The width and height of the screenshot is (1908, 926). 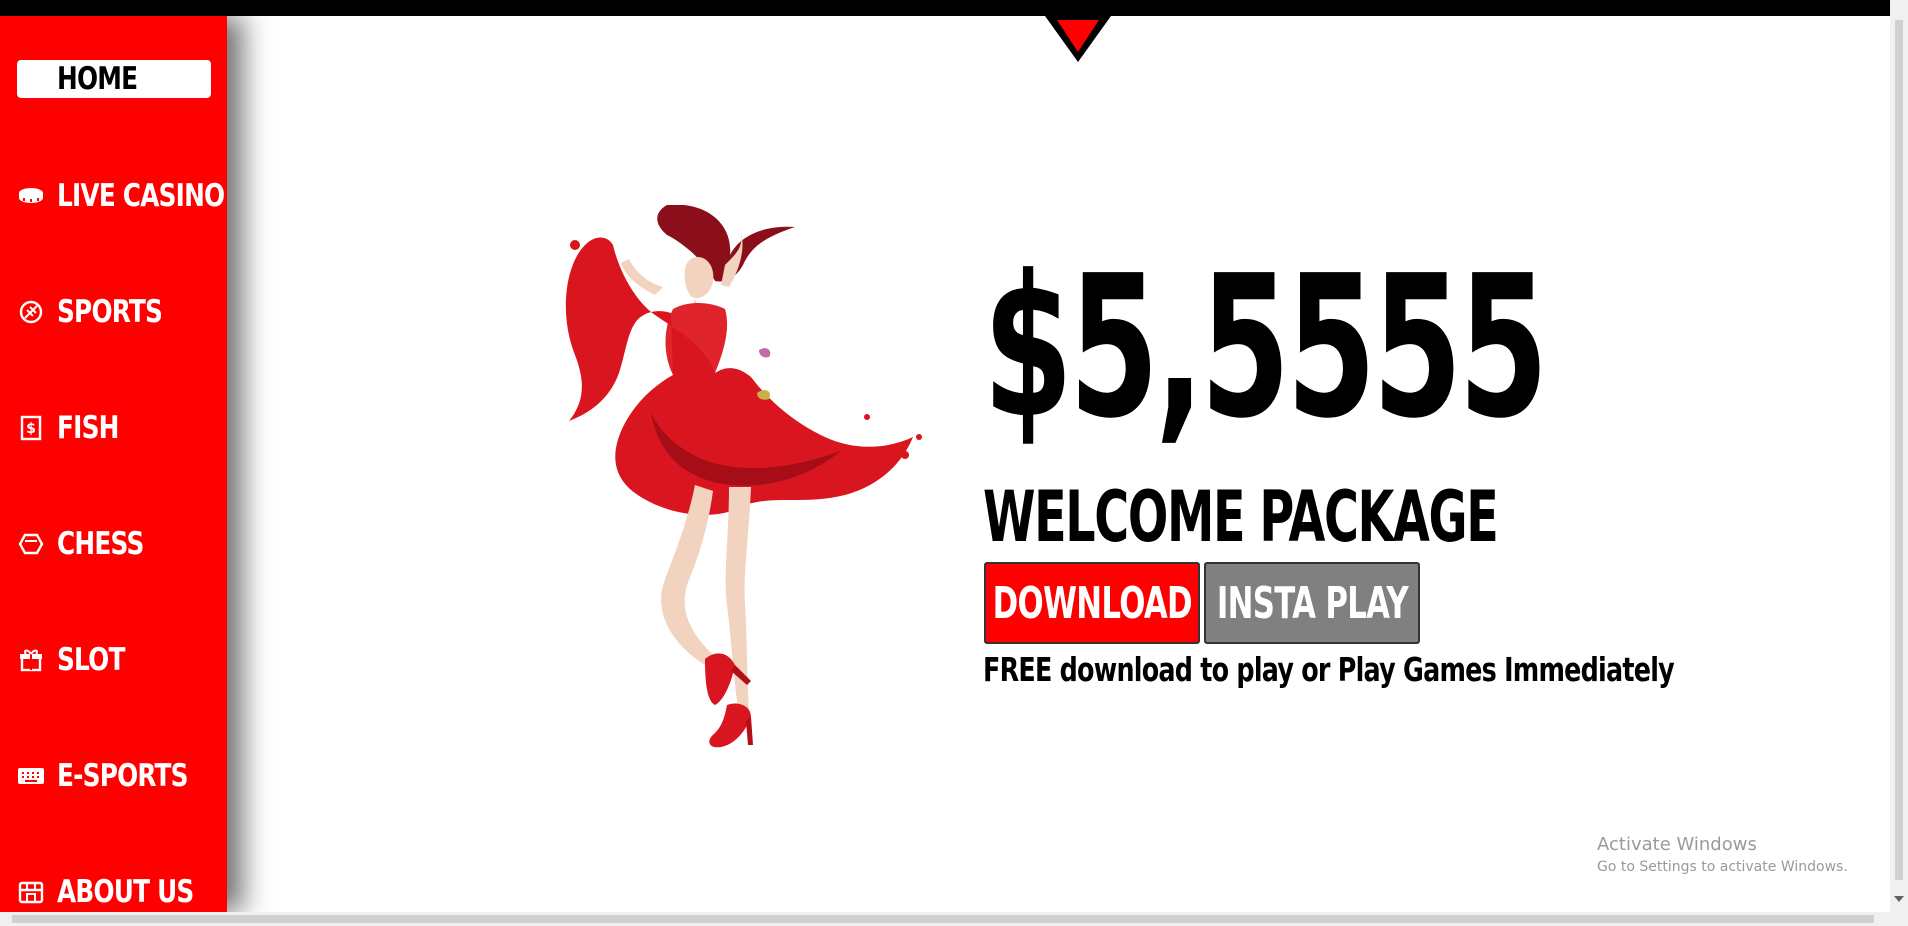 I want to click on nav-item-label: CHESS, so click(x=100, y=544).